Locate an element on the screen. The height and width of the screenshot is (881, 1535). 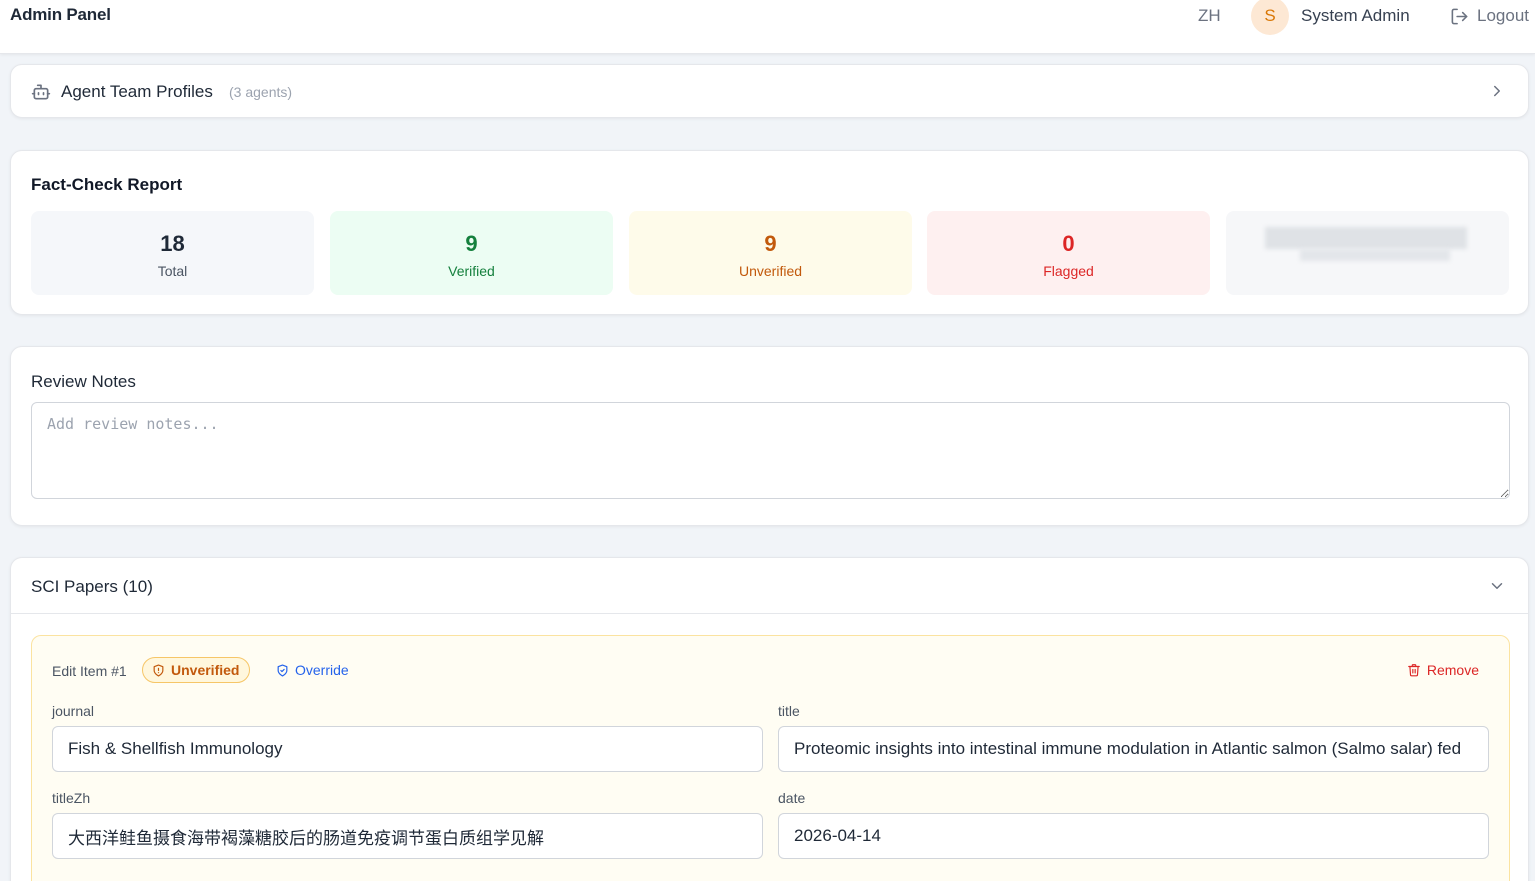
chevron-down-icon is located at coordinates (1497, 586).